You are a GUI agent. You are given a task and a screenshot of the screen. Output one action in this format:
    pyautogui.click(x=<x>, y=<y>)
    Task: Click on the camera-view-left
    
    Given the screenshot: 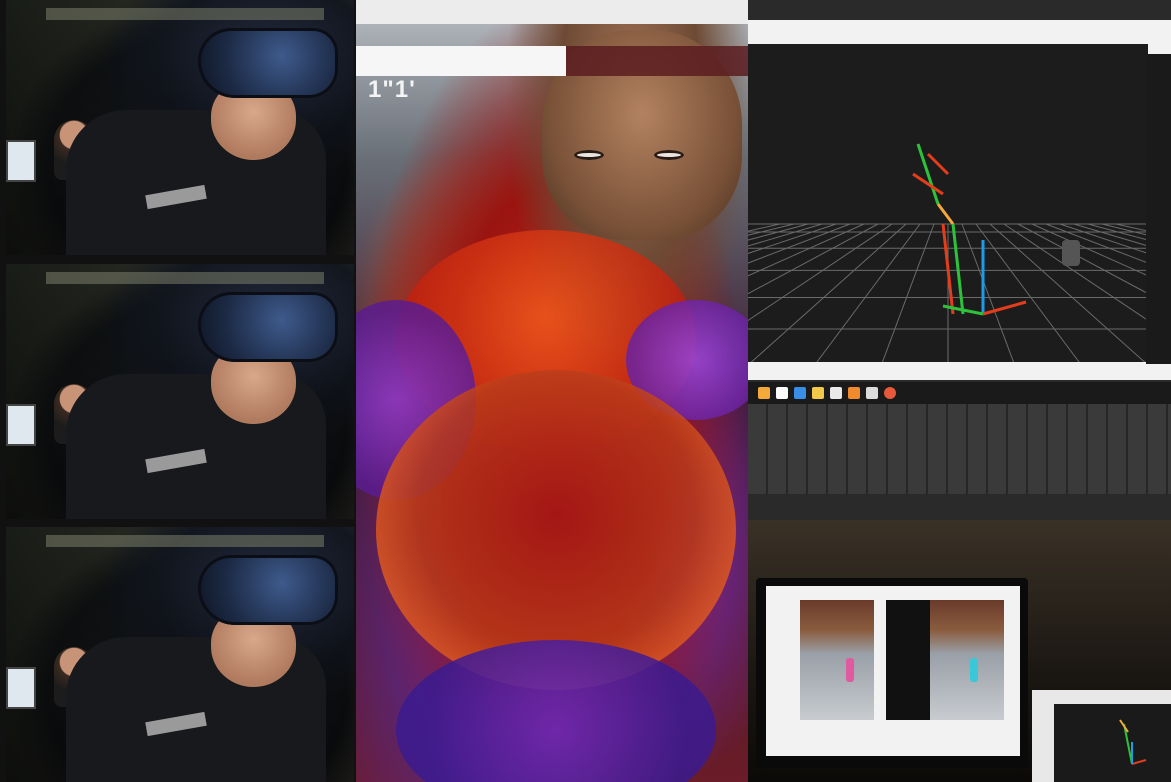 What is the action you would take?
    pyautogui.click(x=837, y=660)
    